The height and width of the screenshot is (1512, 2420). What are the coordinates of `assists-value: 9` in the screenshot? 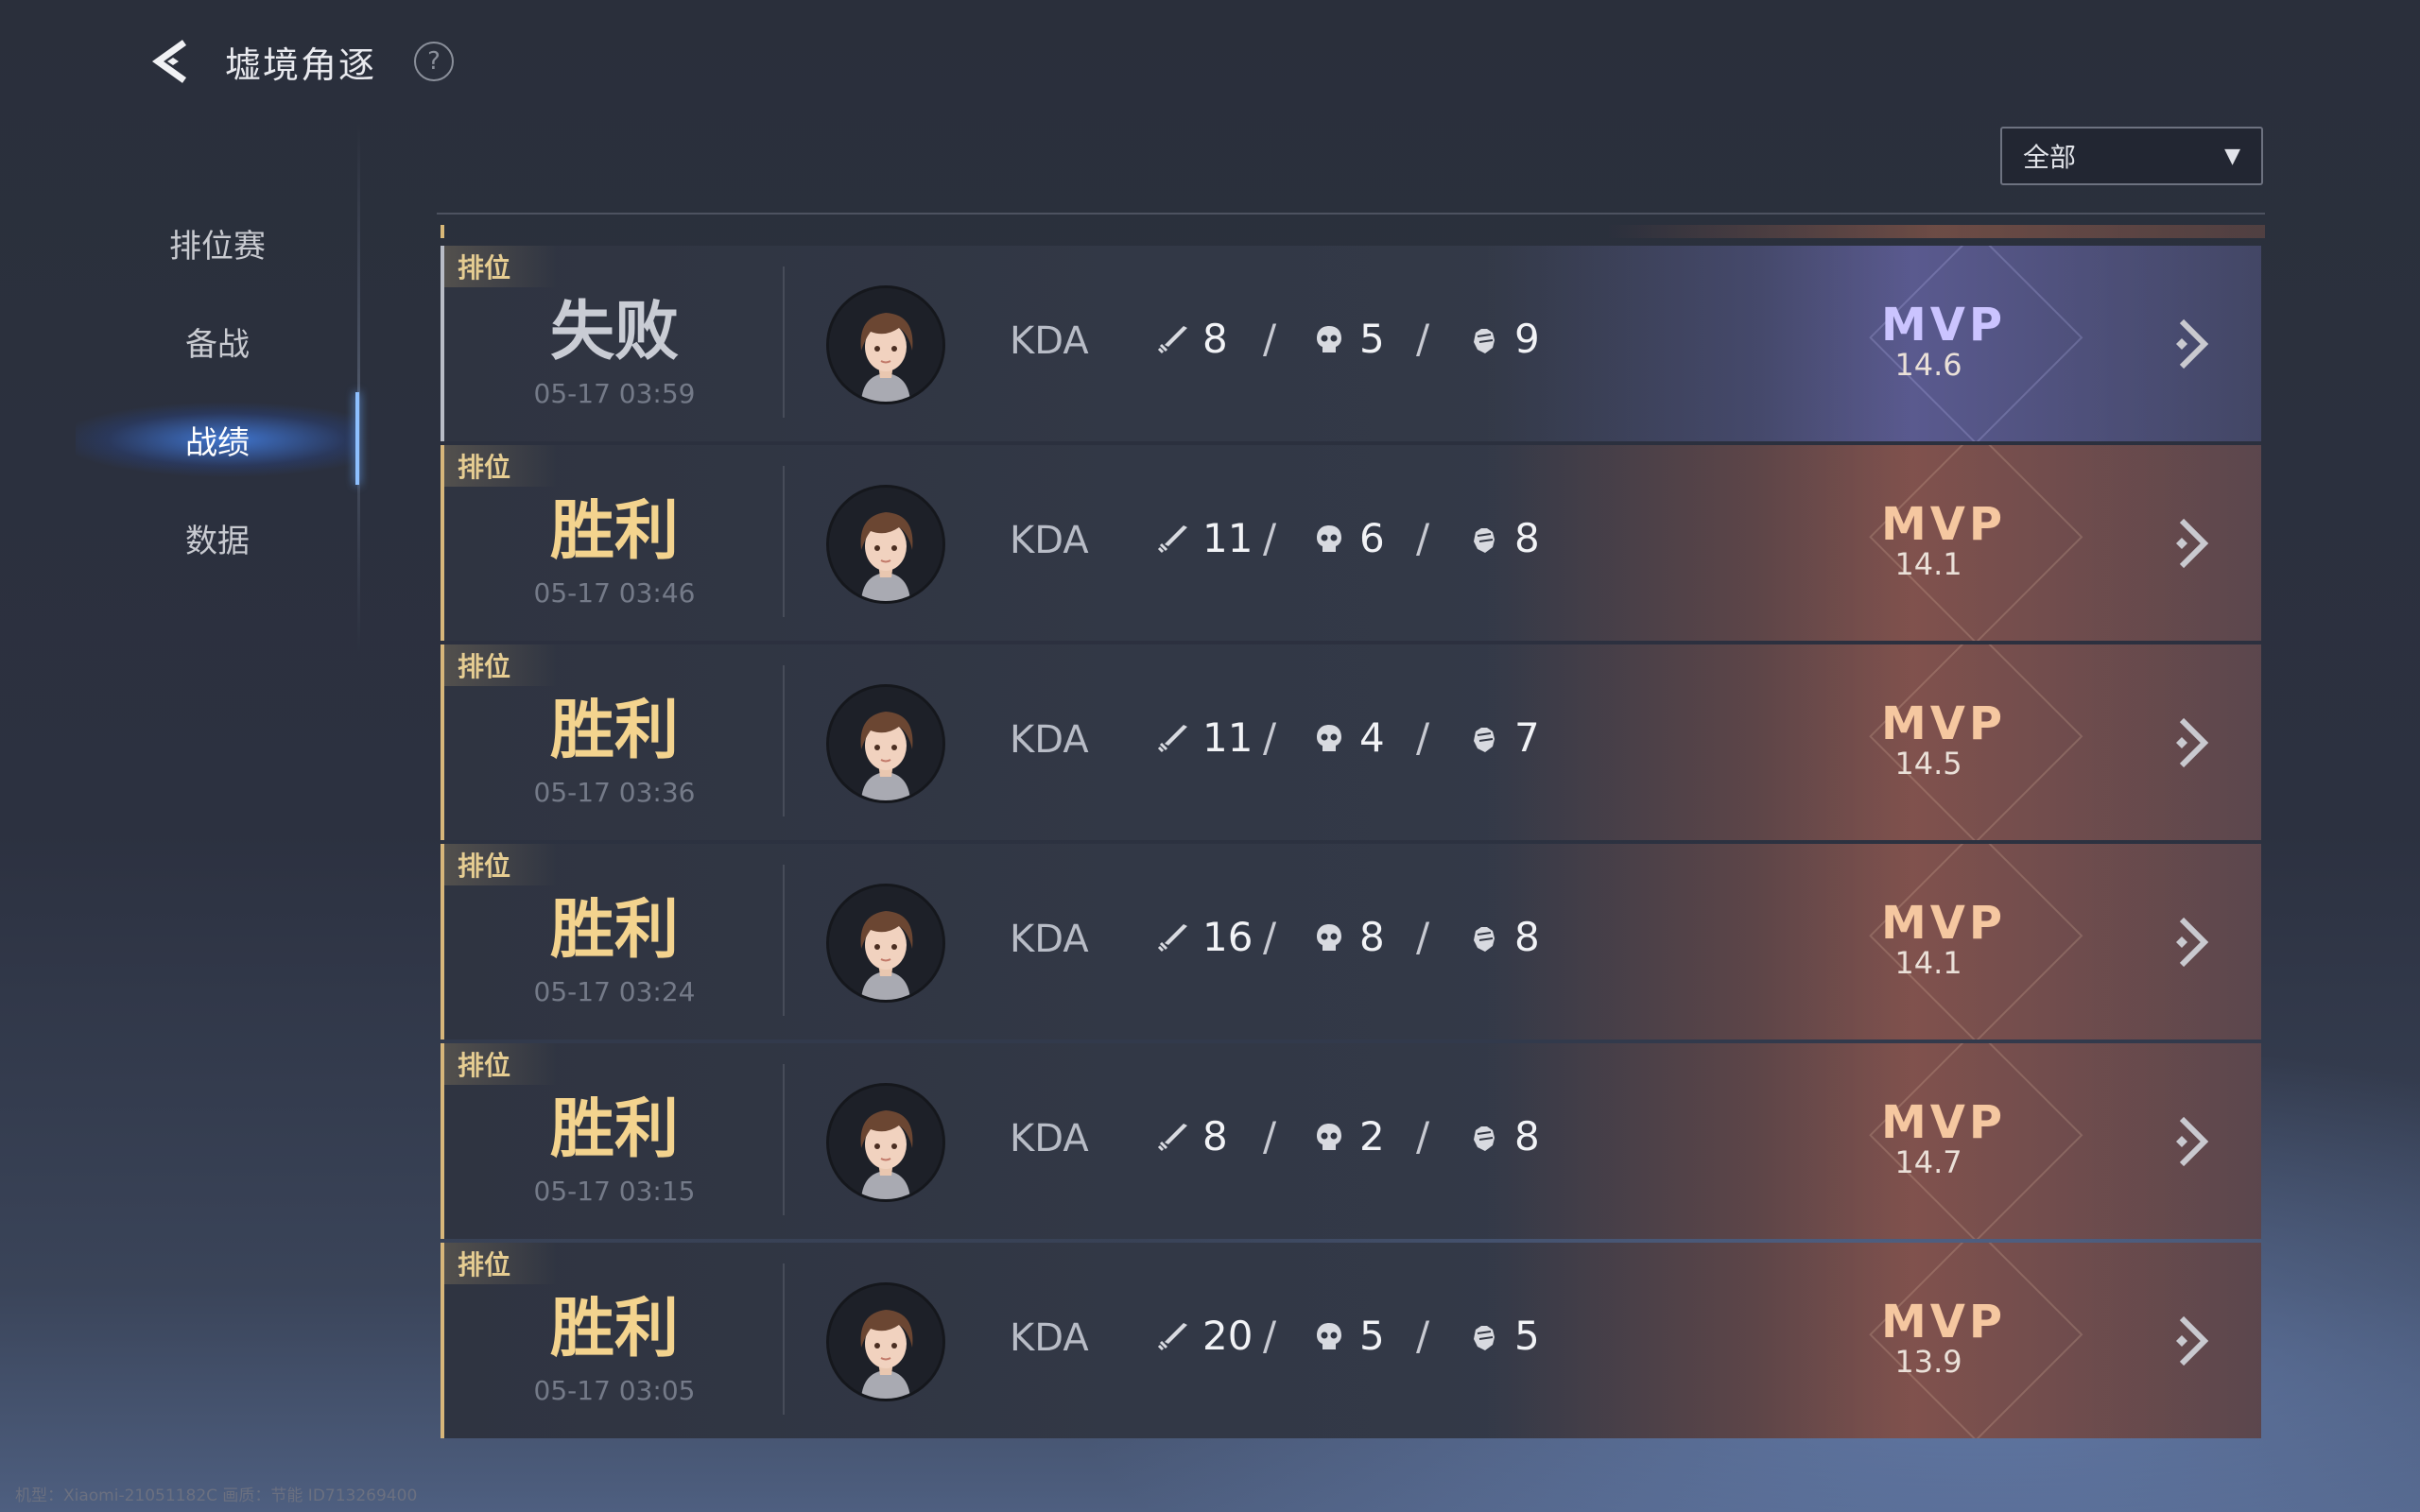 It's located at (1527, 339).